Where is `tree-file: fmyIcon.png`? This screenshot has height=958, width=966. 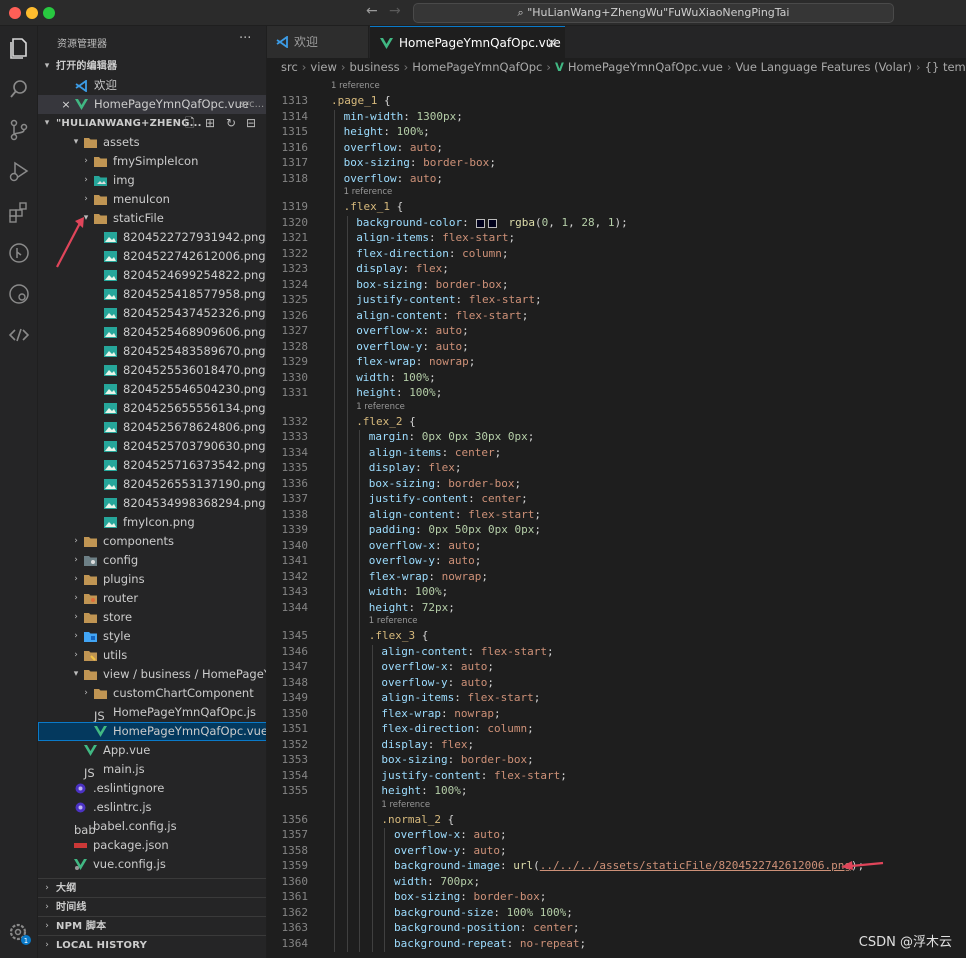
tree-file: fmyIcon.png is located at coordinates (152, 522).